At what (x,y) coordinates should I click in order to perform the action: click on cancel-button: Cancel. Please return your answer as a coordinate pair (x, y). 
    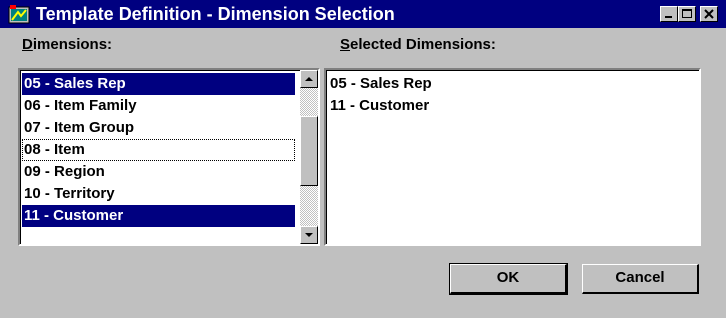
    Looking at the image, I should click on (640, 279).